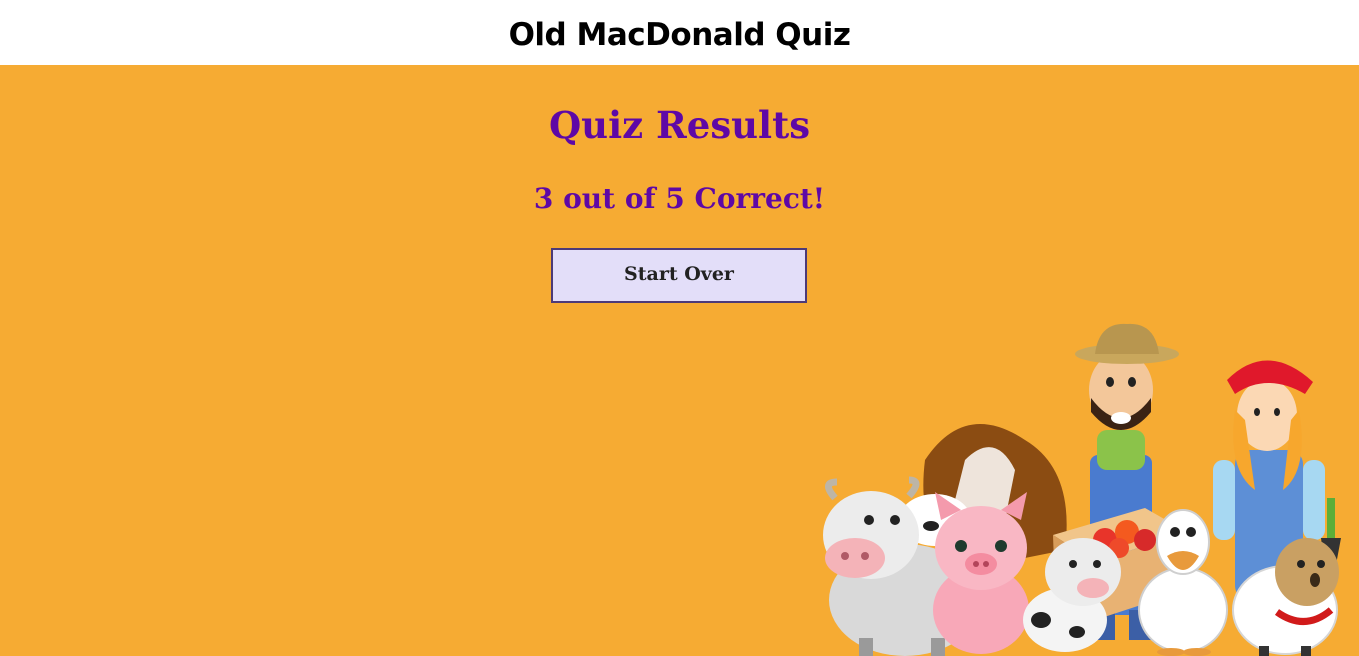  I want to click on results-heading: Quiz Results, so click(679, 125).